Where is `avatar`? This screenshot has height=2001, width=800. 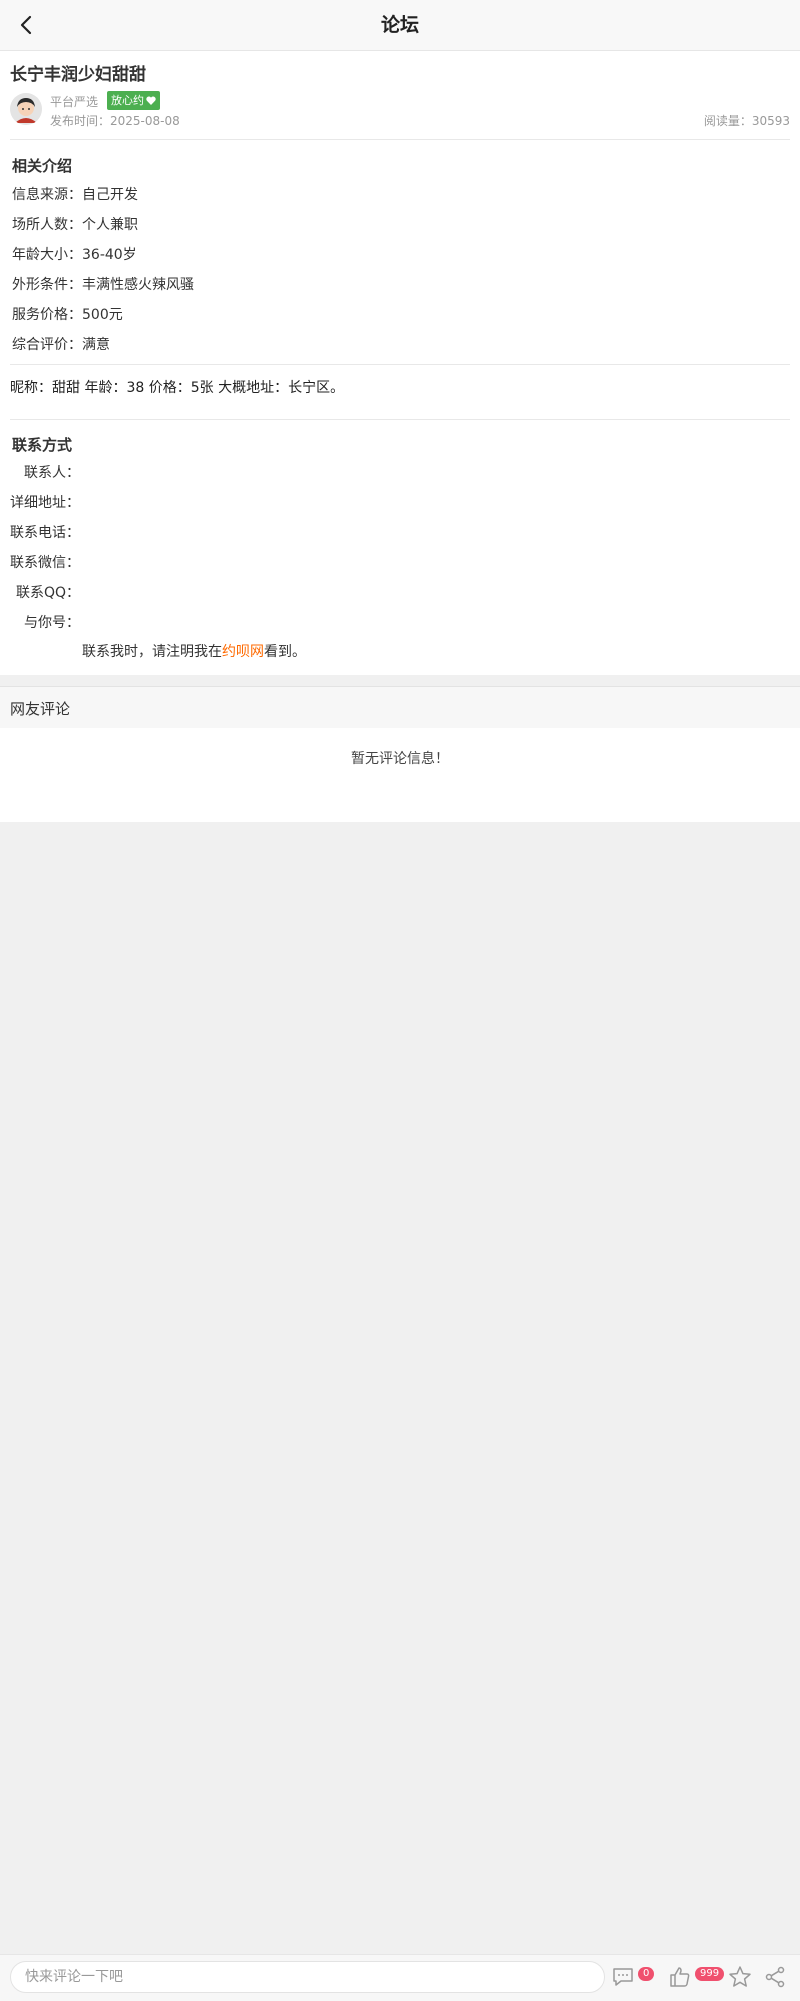 avatar is located at coordinates (26, 109).